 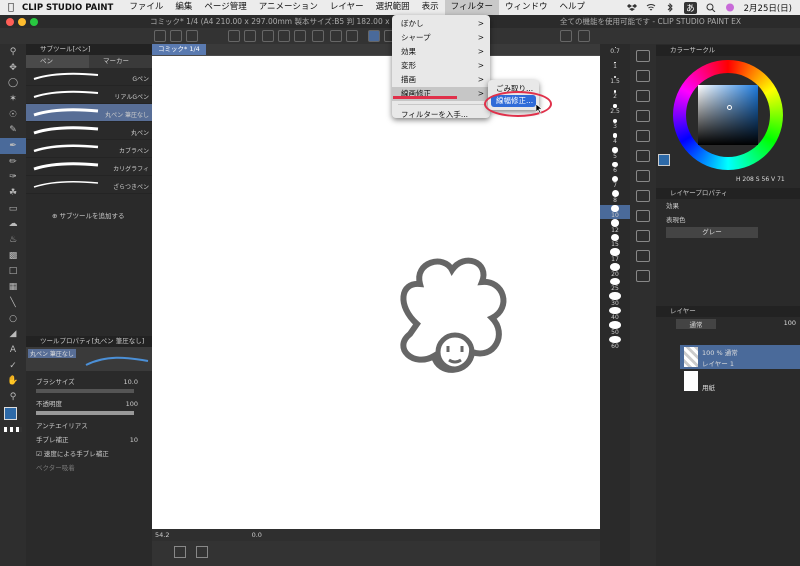 What do you see at coordinates (376, 49) in the screenshot?
I see `document-tab: コミック* 1/4` at bounding box center [376, 49].